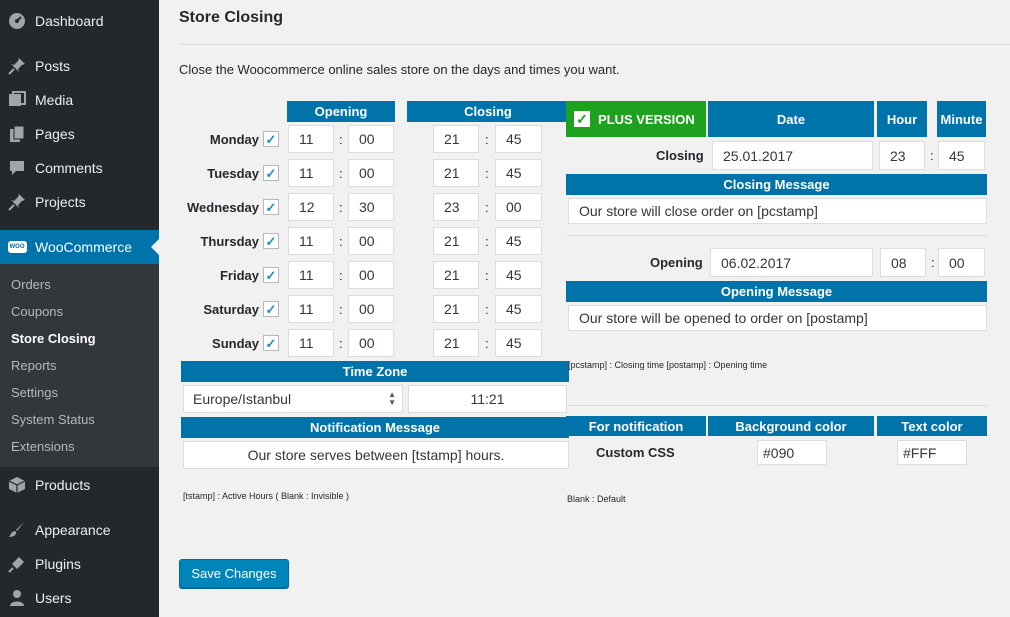 The image size is (1010, 617). I want to click on closing-date-input: 25.01.2017, so click(792, 155).